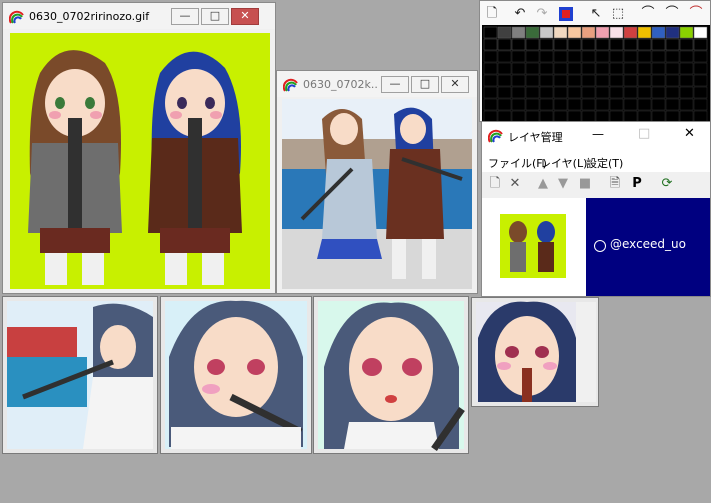  What do you see at coordinates (520, 14) in the screenshot?
I see `undo-icon: ↶` at bounding box center [520, 14].